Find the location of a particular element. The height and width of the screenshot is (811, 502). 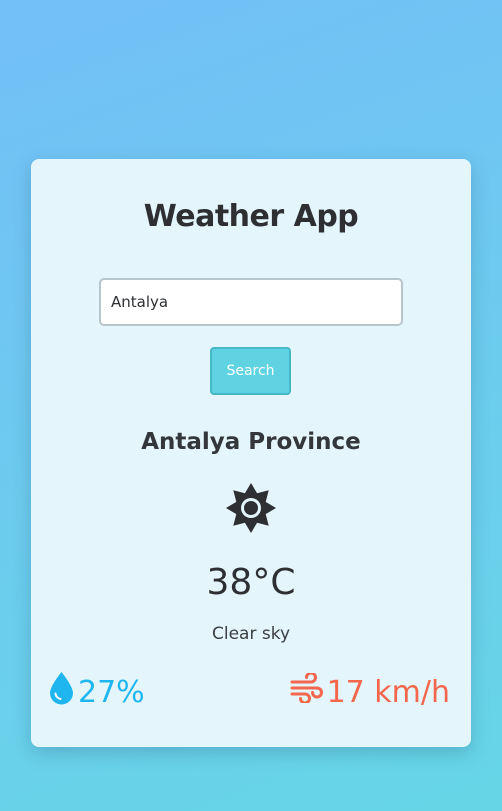

temperature: 38°C is located at coordinates (251, 582).